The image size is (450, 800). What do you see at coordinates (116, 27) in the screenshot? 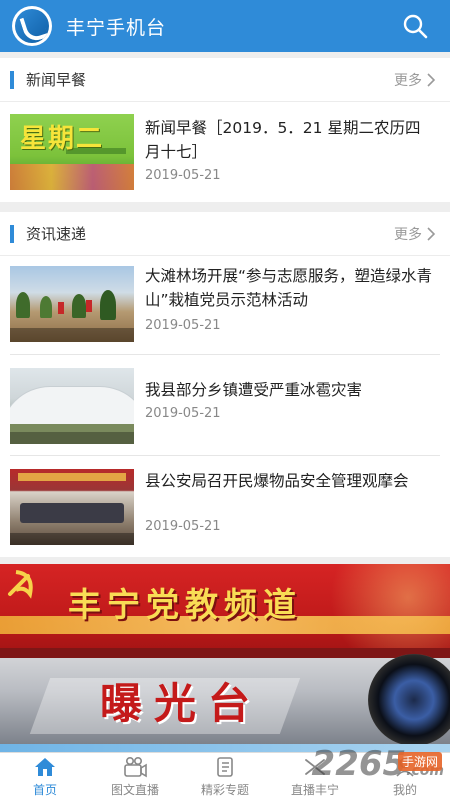
I see `app-title: 丰宁手机台` at bounding box center [116, 27].